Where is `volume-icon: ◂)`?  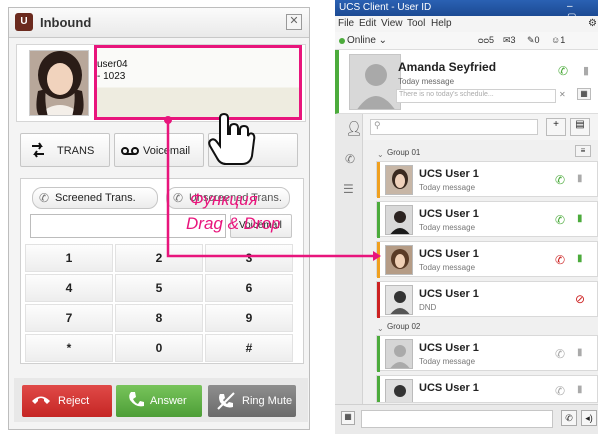
volume-icon: ◂) is located at coordinates (589, 418).